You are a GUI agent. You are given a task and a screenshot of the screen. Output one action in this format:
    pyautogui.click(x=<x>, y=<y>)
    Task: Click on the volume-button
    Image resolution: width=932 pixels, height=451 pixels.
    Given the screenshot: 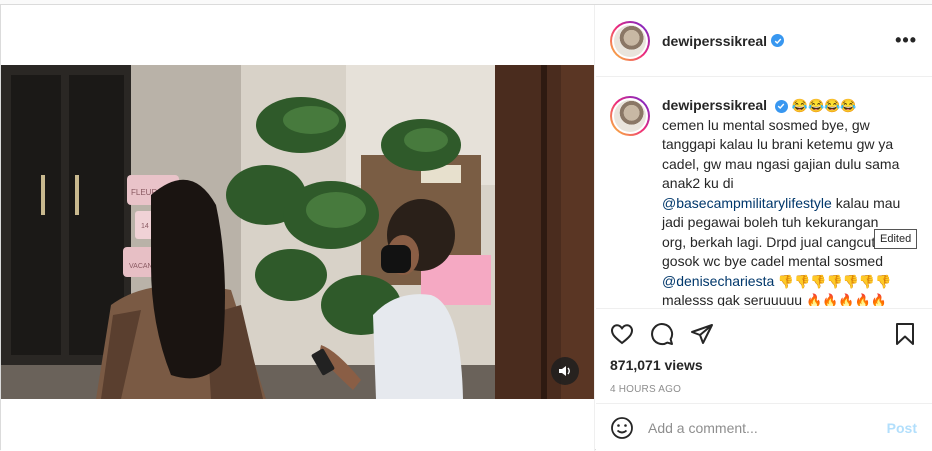 What is the action you would take?
    pyautogui.click(x=565, y=371)
    